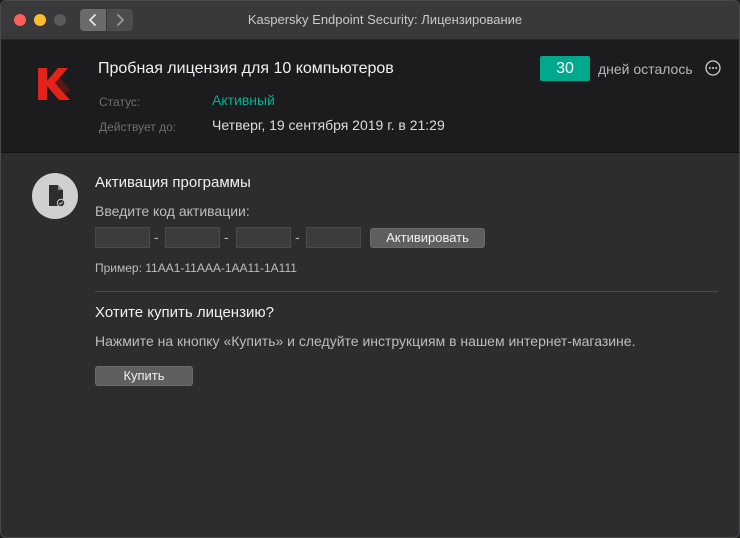  What do you see at coordinates (645, 69) in the screenshot?
I see `days-left-label: дней осталось` at bounding box center [645, 69].